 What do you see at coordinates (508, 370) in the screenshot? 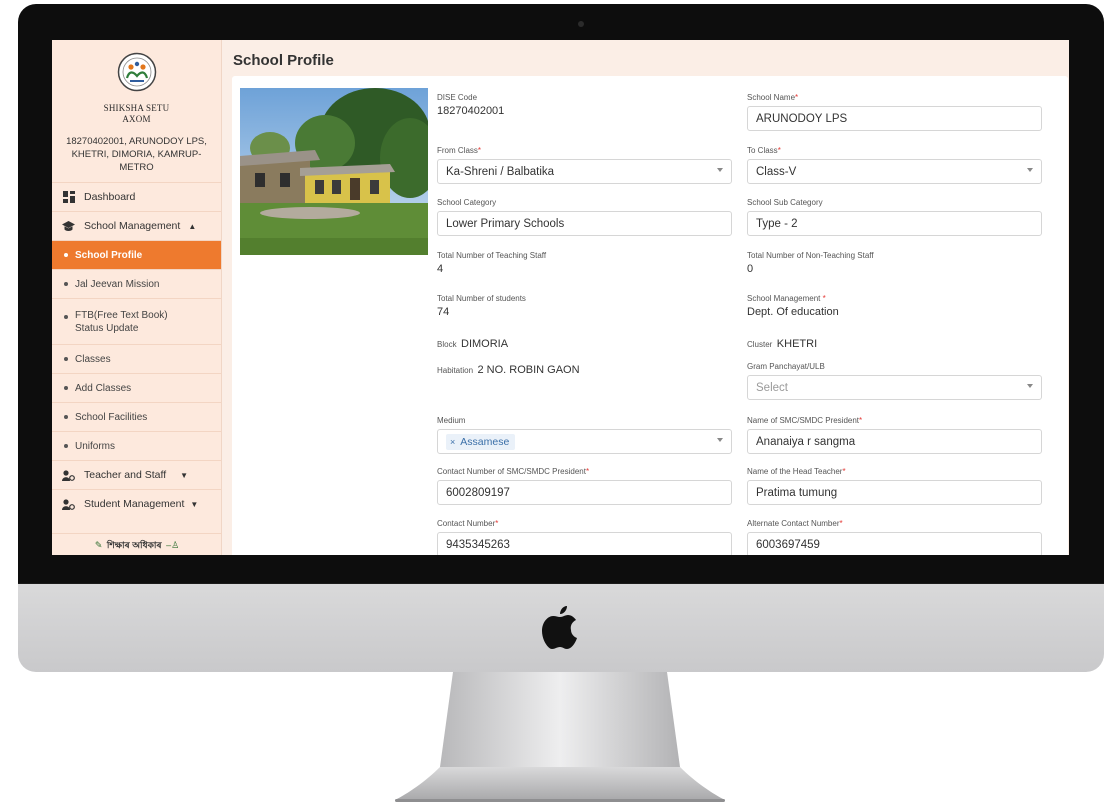
I see `habitation-field: Habitation 2 NO. ROBIN GAON` at bounding box center [508, 370].